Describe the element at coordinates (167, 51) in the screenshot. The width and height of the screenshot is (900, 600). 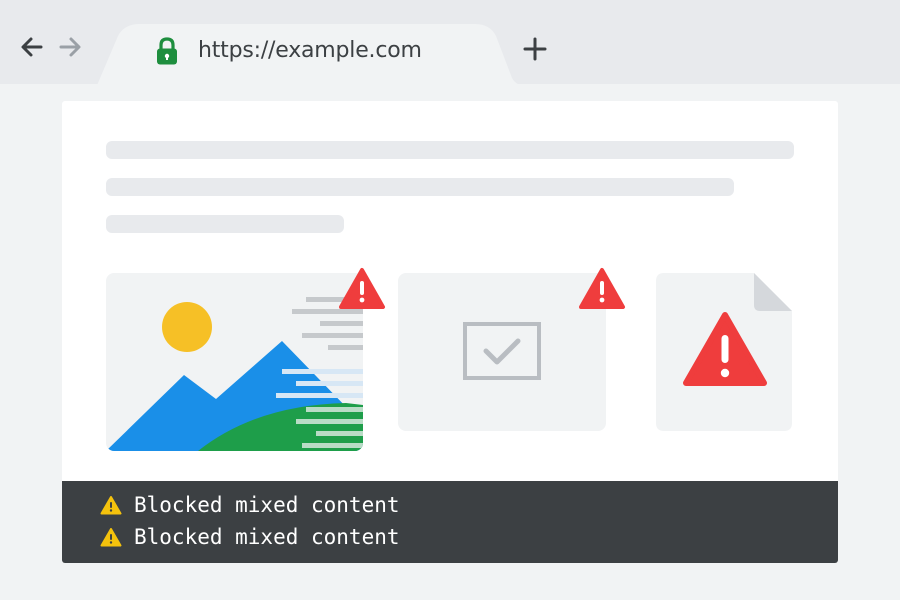
I see `lock-icon` at that location.